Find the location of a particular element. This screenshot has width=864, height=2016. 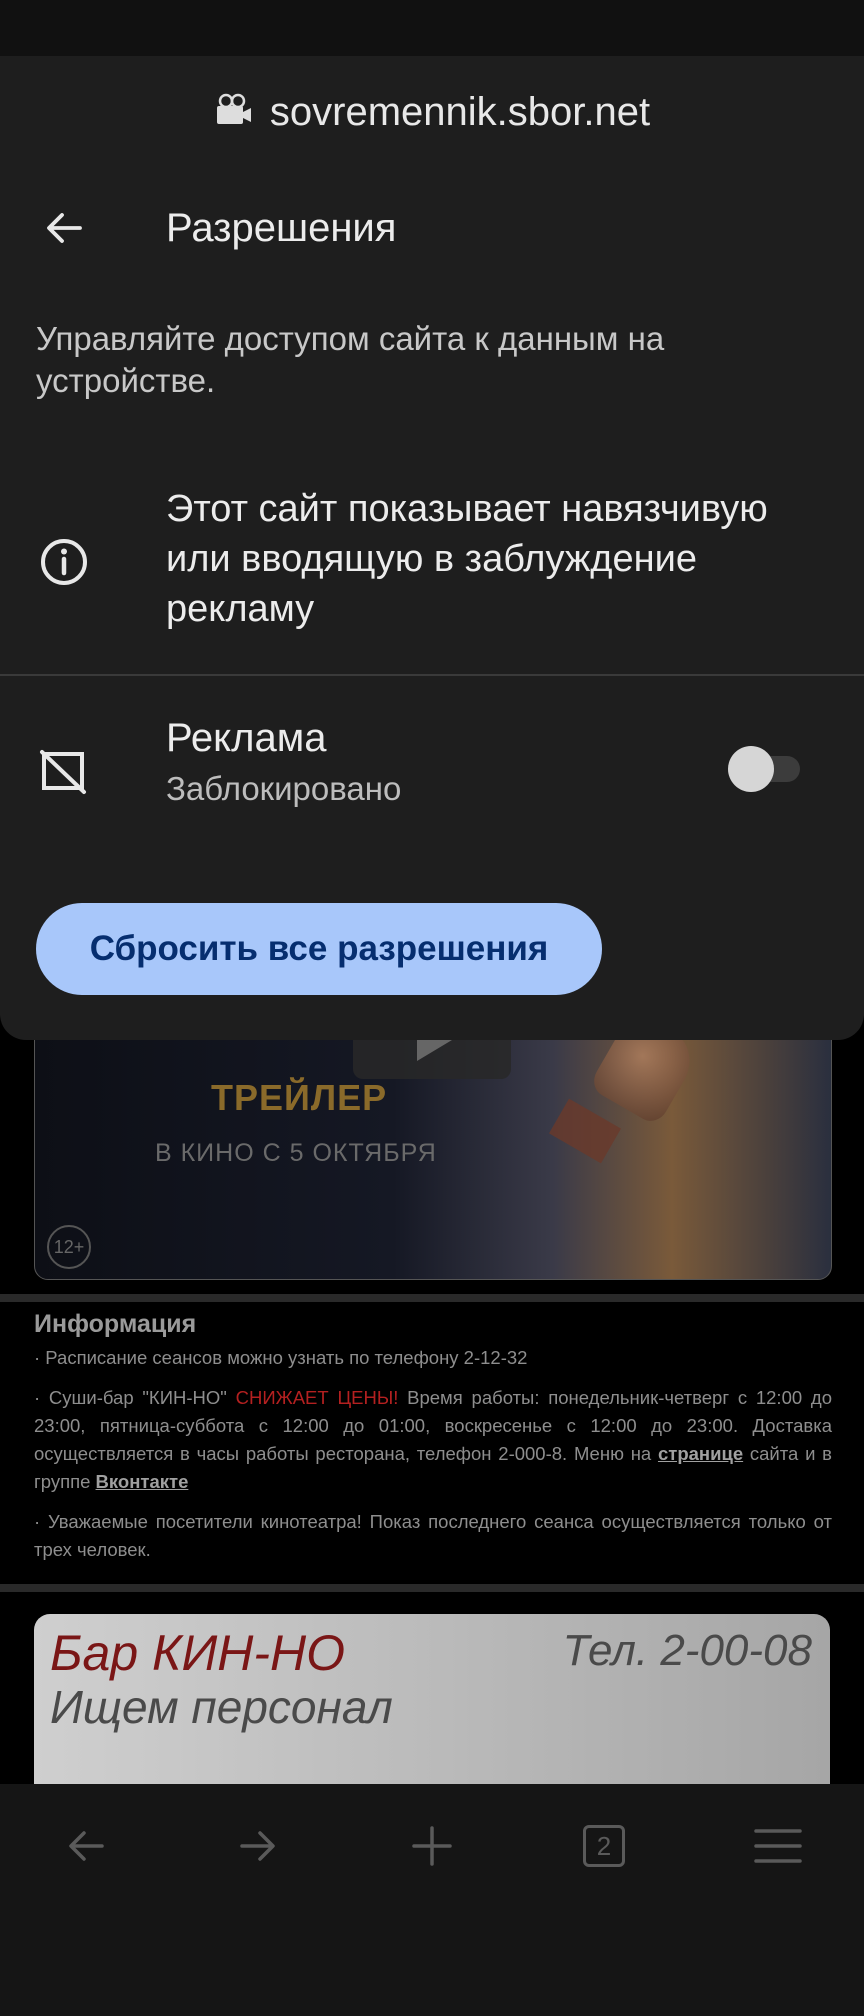

info-heading: Информация is located at coordinates (115, 1324).